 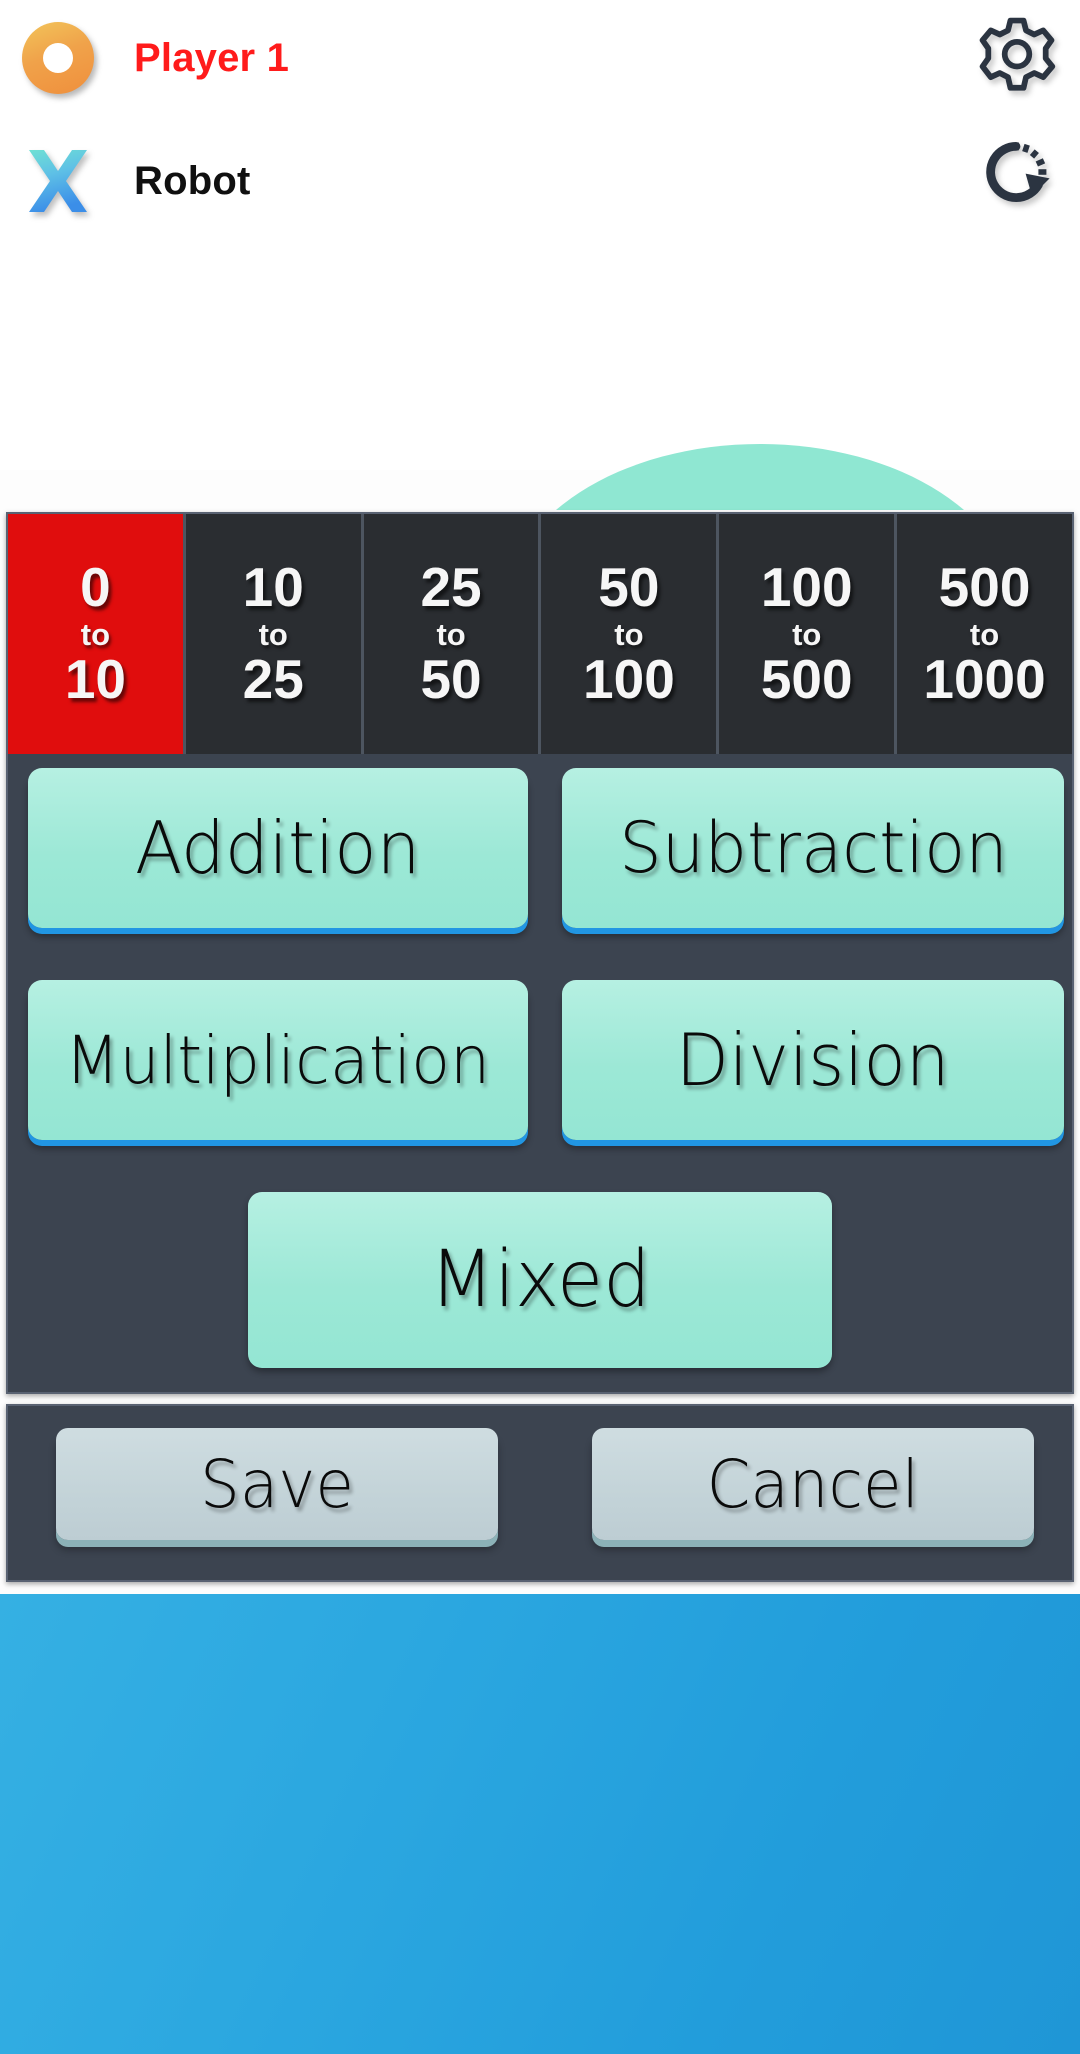 I want to click on cancel-button: Cancel, so click(x=813, y=1484).